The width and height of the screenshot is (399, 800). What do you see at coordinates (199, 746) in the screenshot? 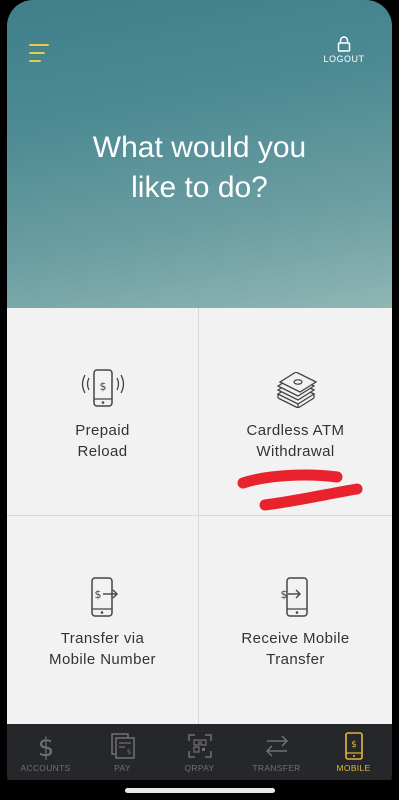
I see `qr-scan-icon` at bounding box center [199, 746].